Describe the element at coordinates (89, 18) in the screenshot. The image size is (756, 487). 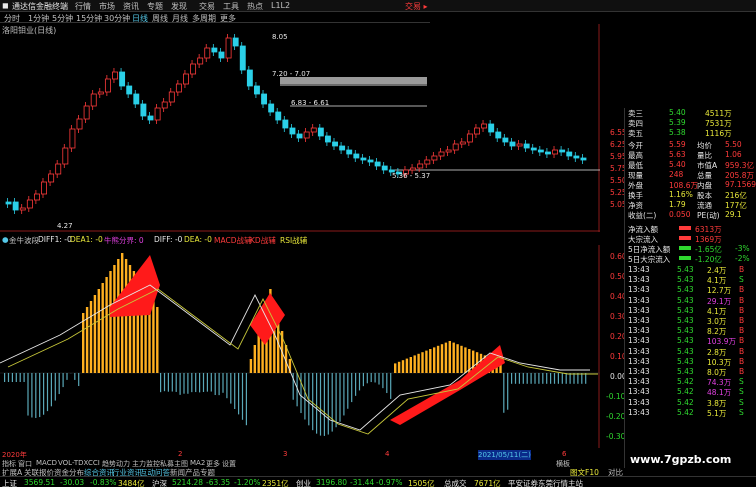
I see `period-15min: 15分钟` at that location.